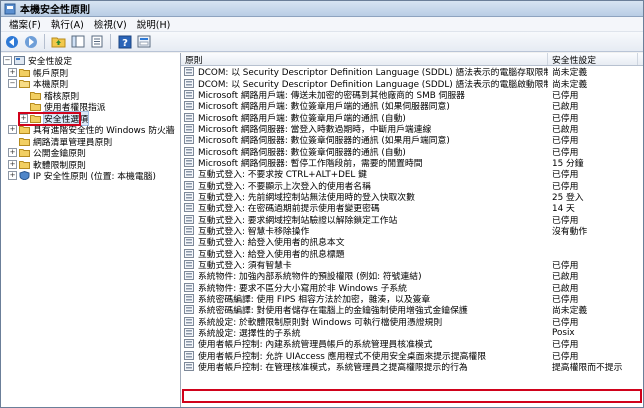 This screenshot has height=408, width=644. I want to click on toolbar: ?, so click(322, 42).